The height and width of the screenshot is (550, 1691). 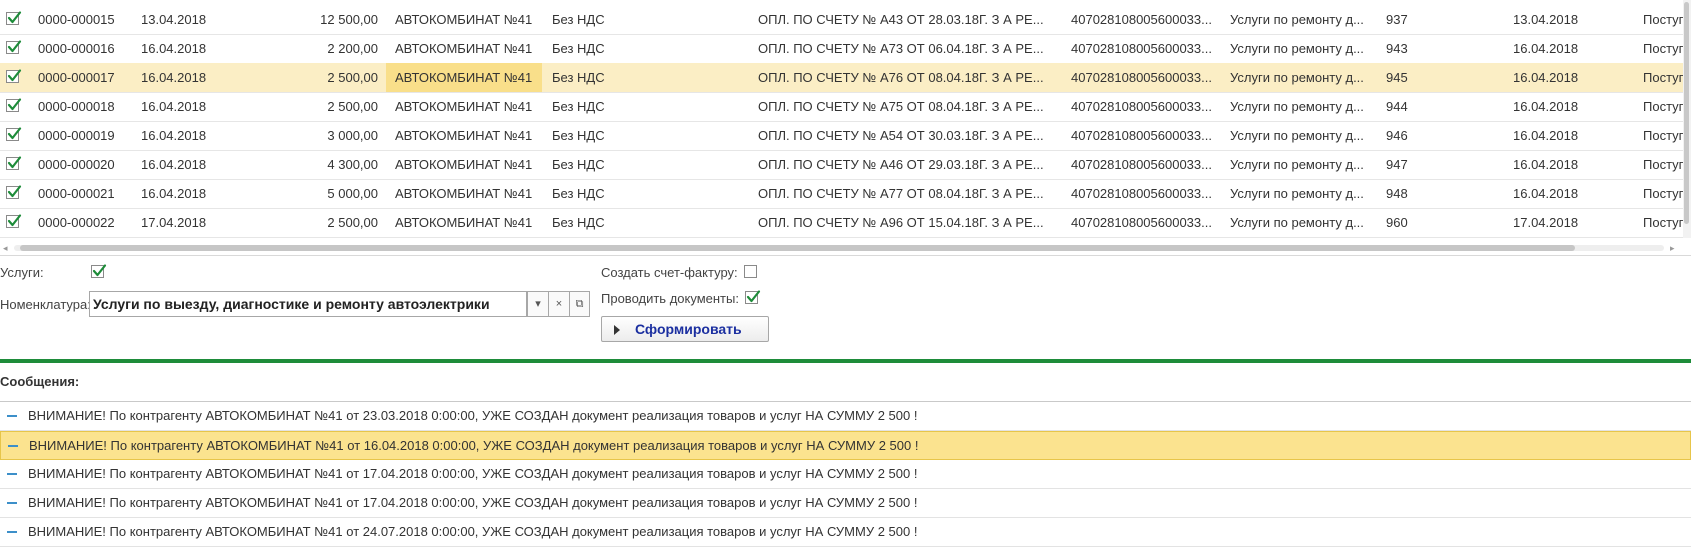 I want to click on cell-number: 0000-000019, so click(x=76, y=135).